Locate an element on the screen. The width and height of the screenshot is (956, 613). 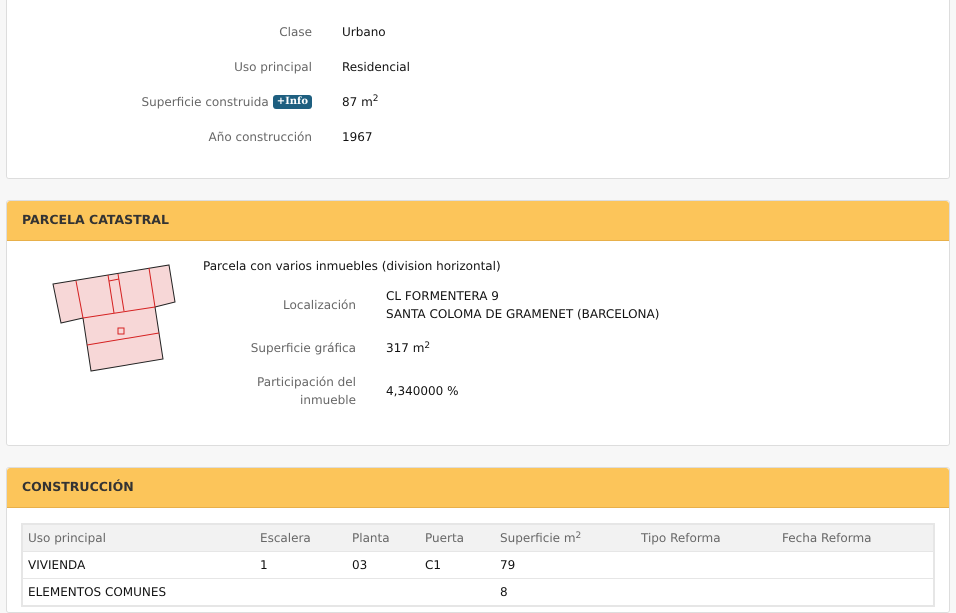
info-button: +Info is located at coordinates (292, 101).